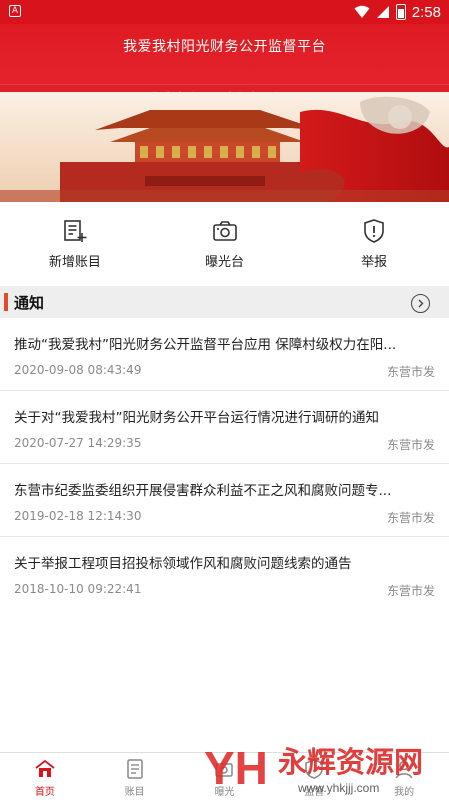 This screenshot has width=449, height=800. Describe the element at coordinates (75, 231) in the screenshot. I see `add-ledger-icon` at that location.